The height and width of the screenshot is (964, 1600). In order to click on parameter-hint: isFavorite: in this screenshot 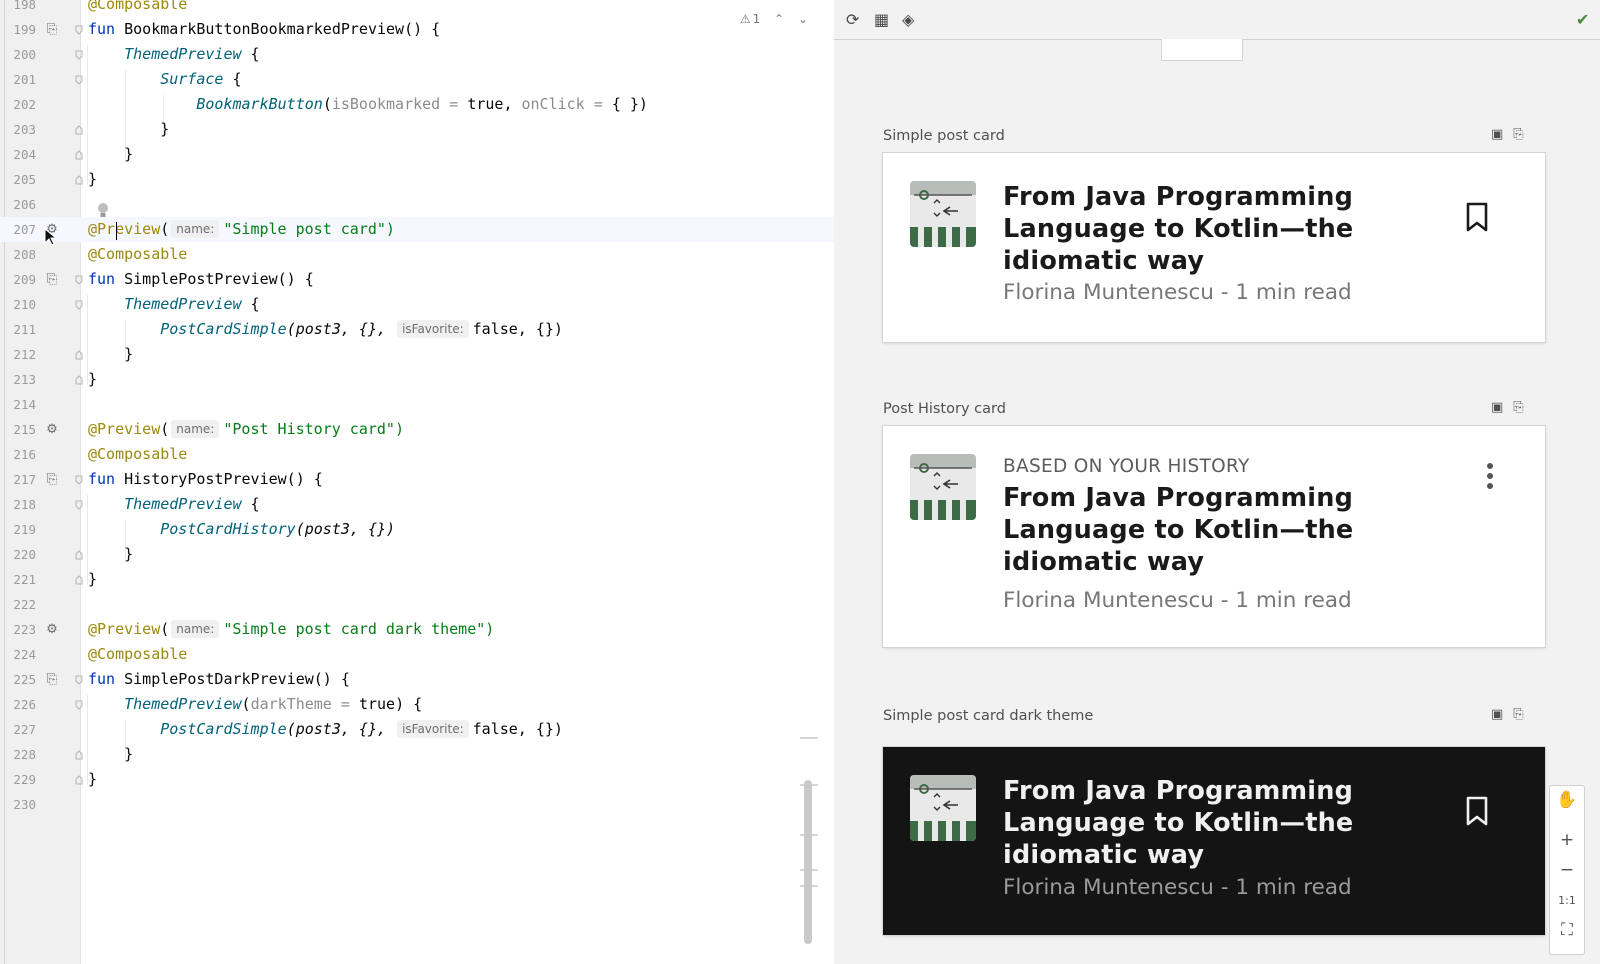, I will do `click(433, 329)`.